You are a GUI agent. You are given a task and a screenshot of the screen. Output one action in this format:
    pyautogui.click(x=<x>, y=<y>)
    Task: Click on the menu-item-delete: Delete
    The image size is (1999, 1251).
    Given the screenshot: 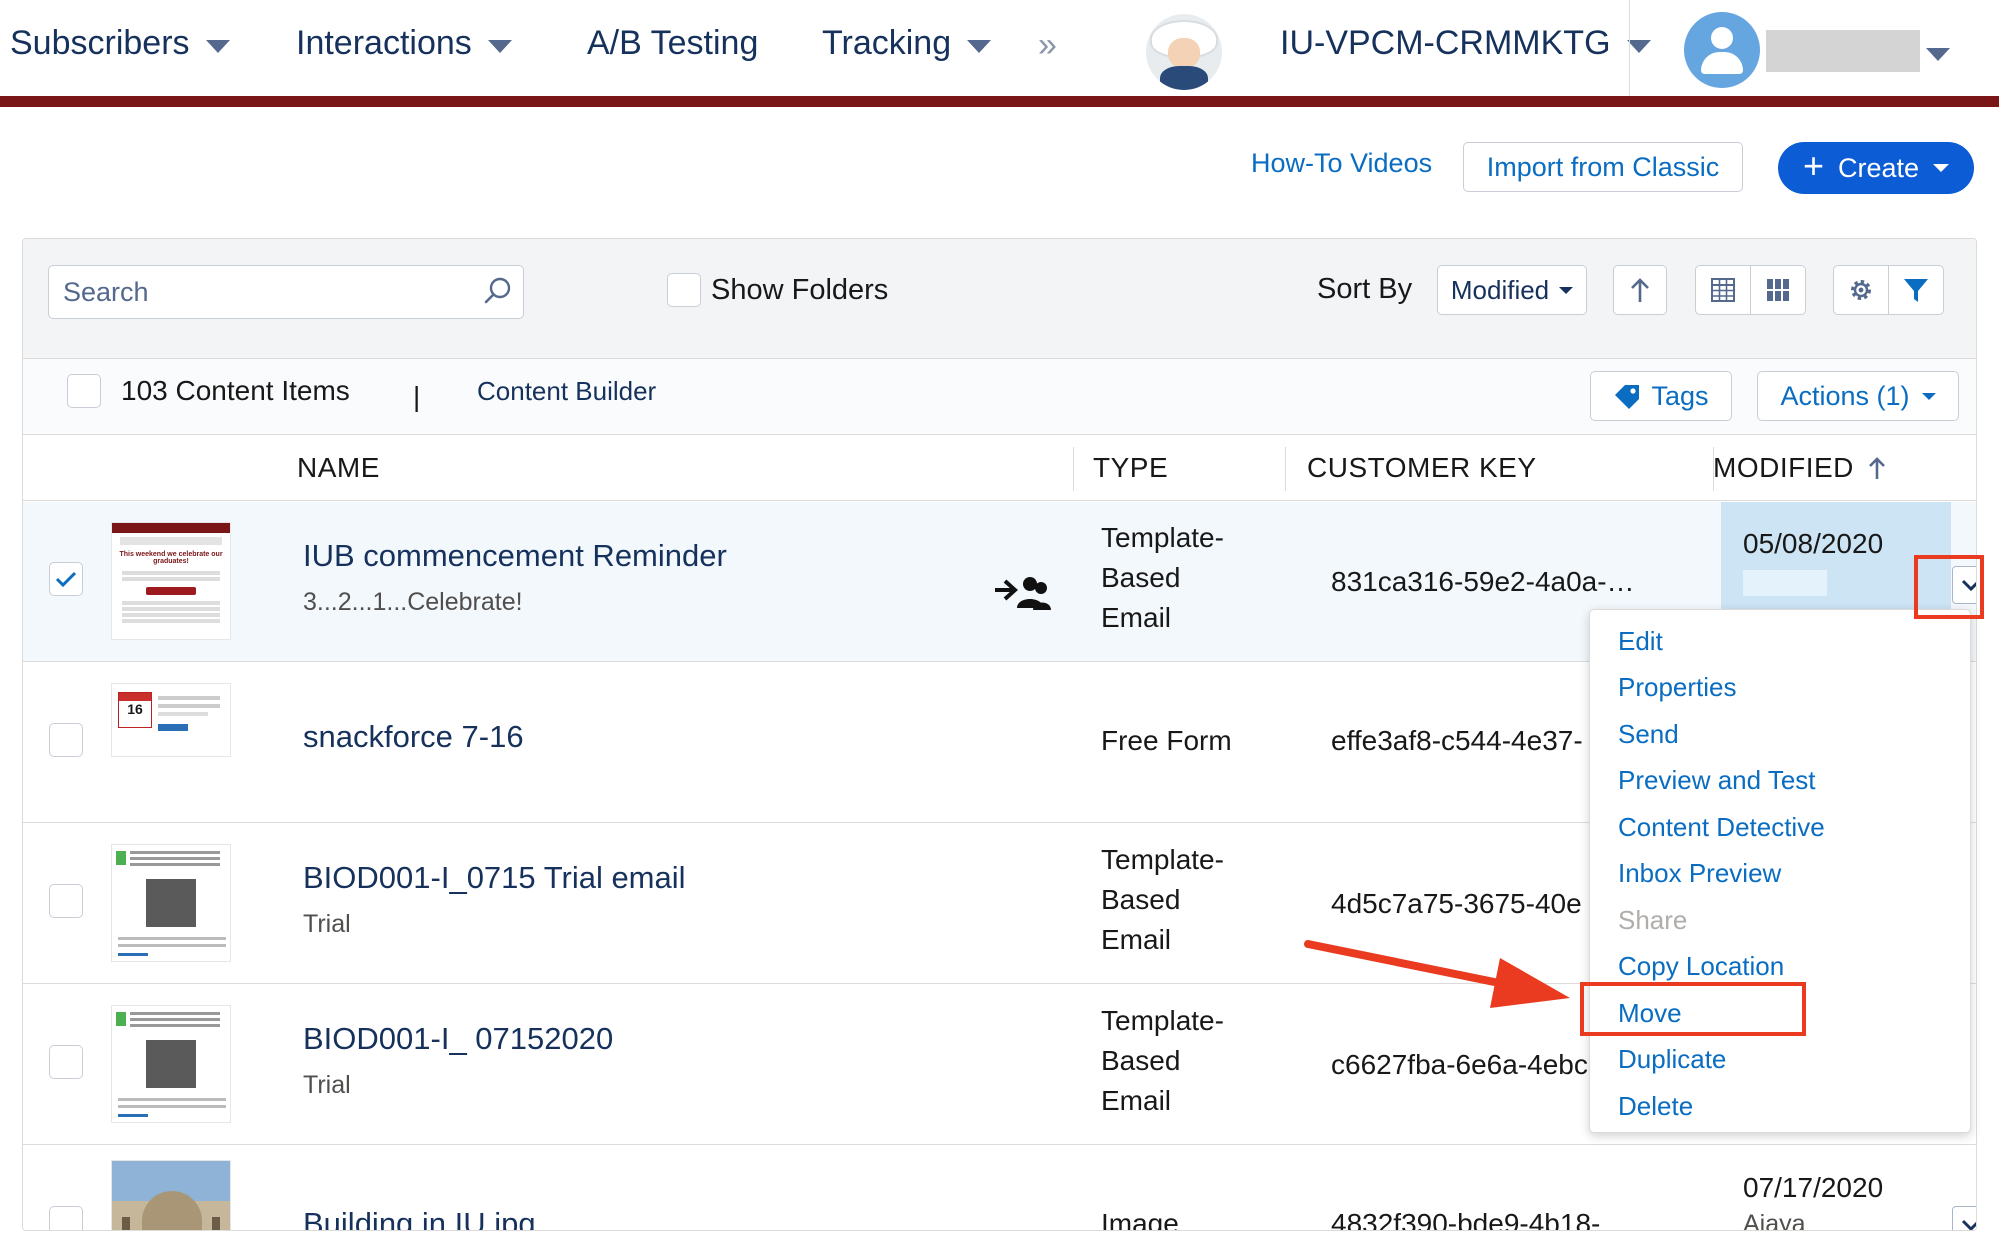 What is the action you would take?
    pyautogui.click(x=1655, y=1106)
    